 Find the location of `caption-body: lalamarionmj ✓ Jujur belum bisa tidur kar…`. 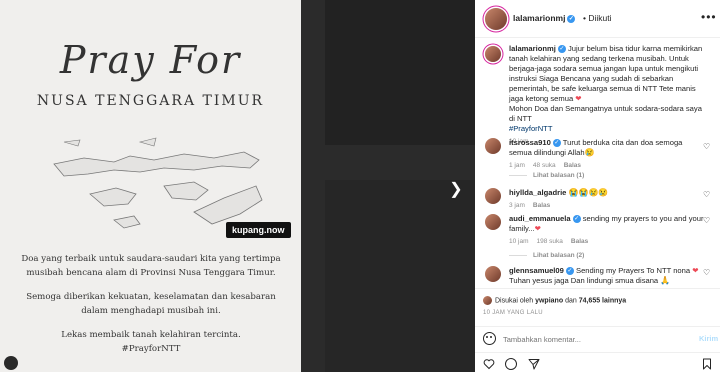

caption-body: lalamarionmj ✓ Jujur belum bisa tidur kar… is located at coordinates (607, 95).